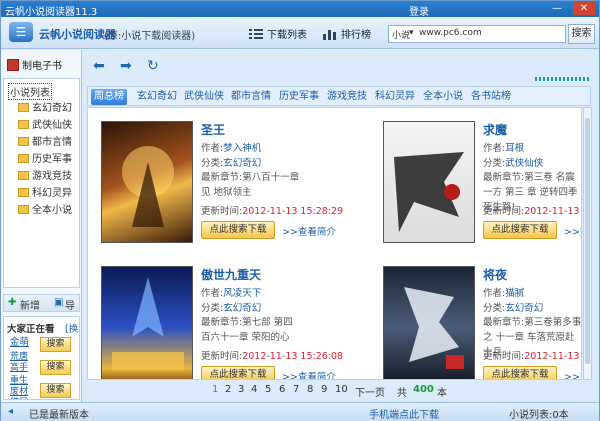  Describe the element at coordinates (20, 342) in the screenshot. I see `reading-item-name: 金萌` at that location.